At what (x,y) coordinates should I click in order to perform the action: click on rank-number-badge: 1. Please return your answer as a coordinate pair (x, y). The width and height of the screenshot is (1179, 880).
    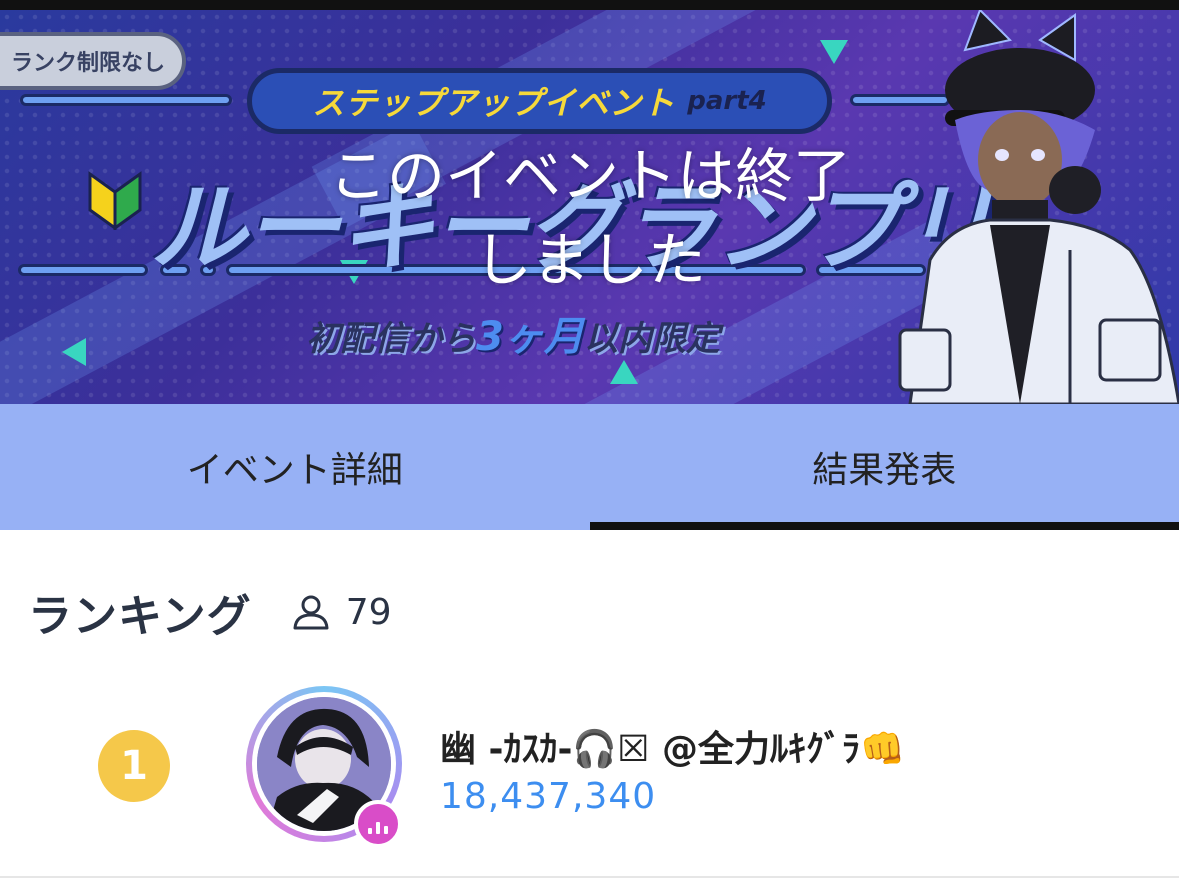
    Looking at the image, I should click on (134, 766).